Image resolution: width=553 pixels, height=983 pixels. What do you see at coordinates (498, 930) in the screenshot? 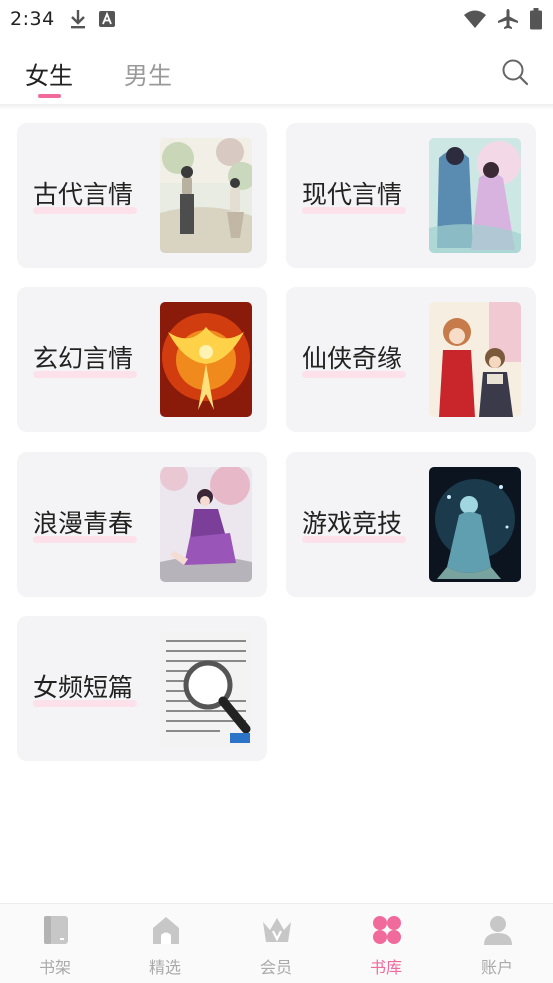
I see `account-user-icon` at bounding box center [498, 930].